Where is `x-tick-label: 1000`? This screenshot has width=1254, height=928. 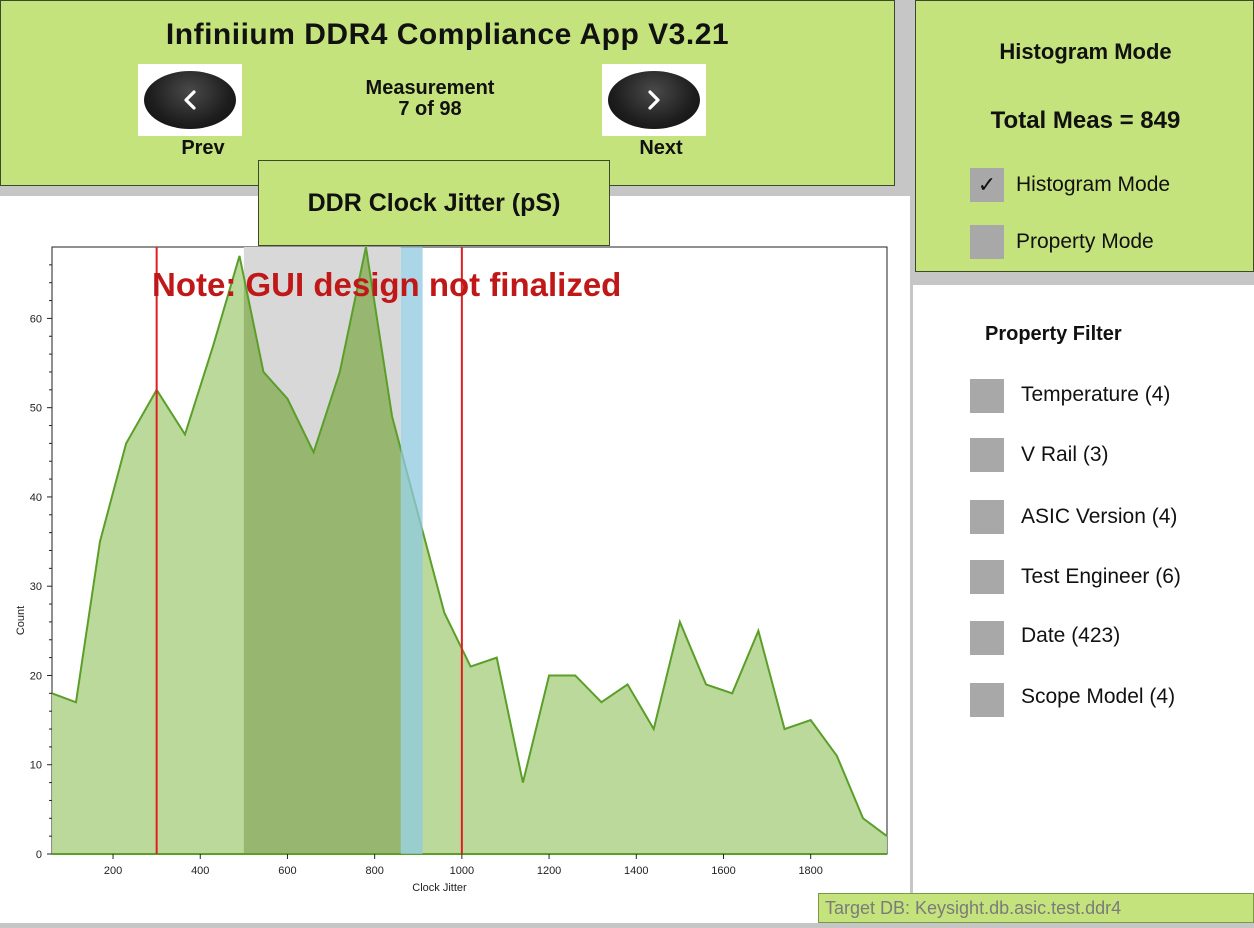
x-tick-label: 1000 is located at coordinates (462, 871).